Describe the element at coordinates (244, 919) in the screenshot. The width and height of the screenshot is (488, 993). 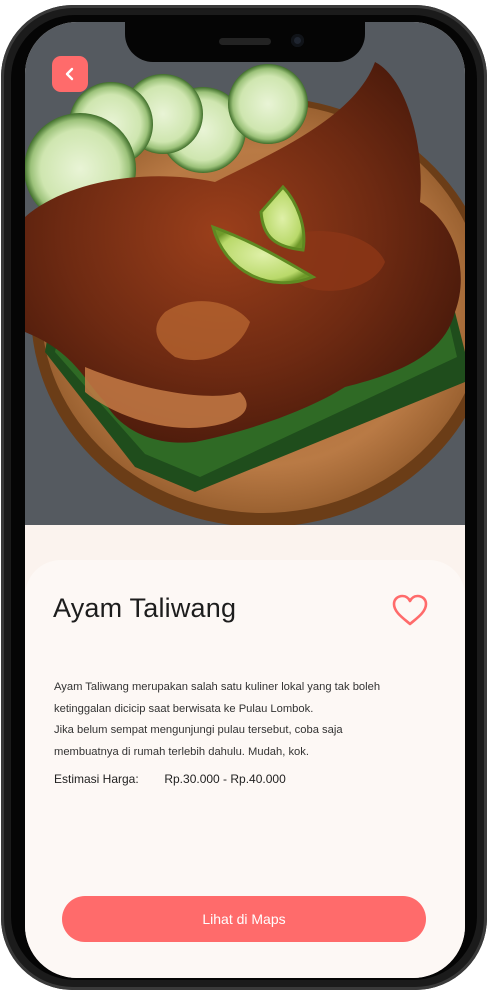
I see `view-on-maps-button: Lihat di Maps` at that location.